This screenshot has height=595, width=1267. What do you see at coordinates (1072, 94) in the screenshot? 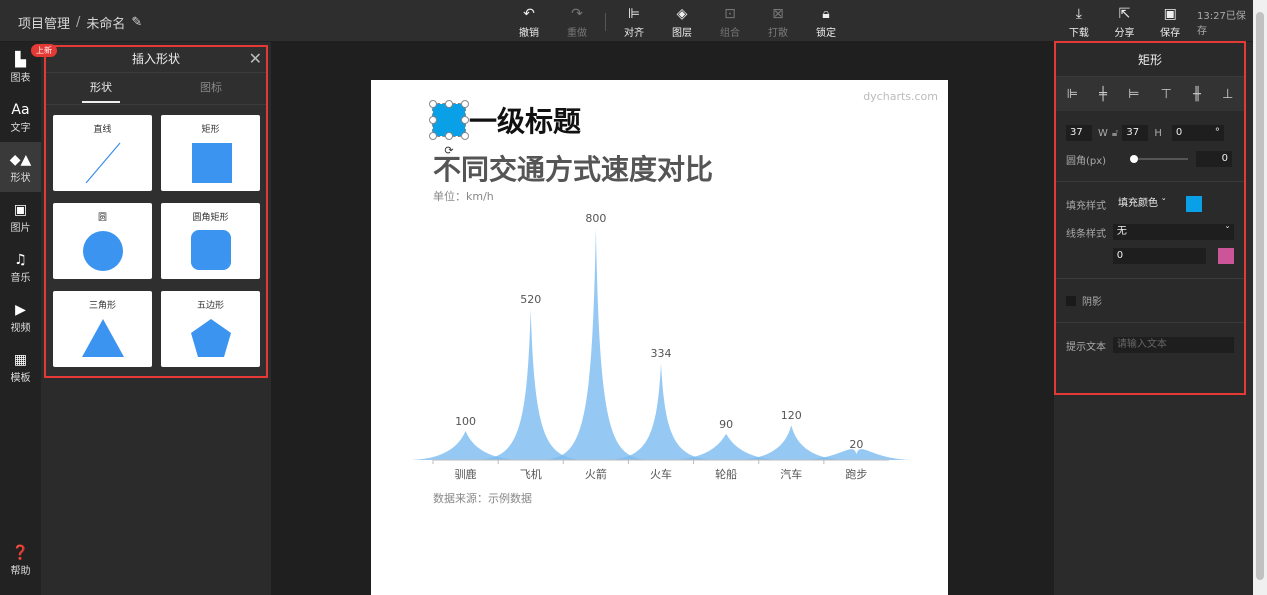
I see `align-left-icon: ⊫` at bounding box center [1072, 94].